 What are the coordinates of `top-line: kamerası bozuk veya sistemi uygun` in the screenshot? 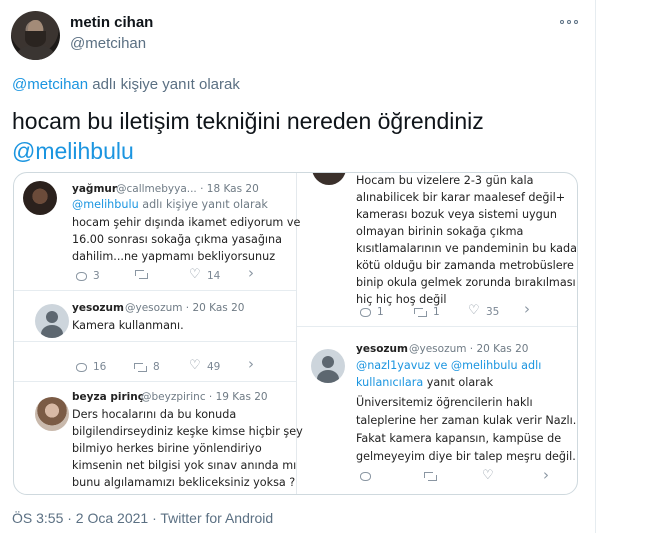 It's located at (456, 214).